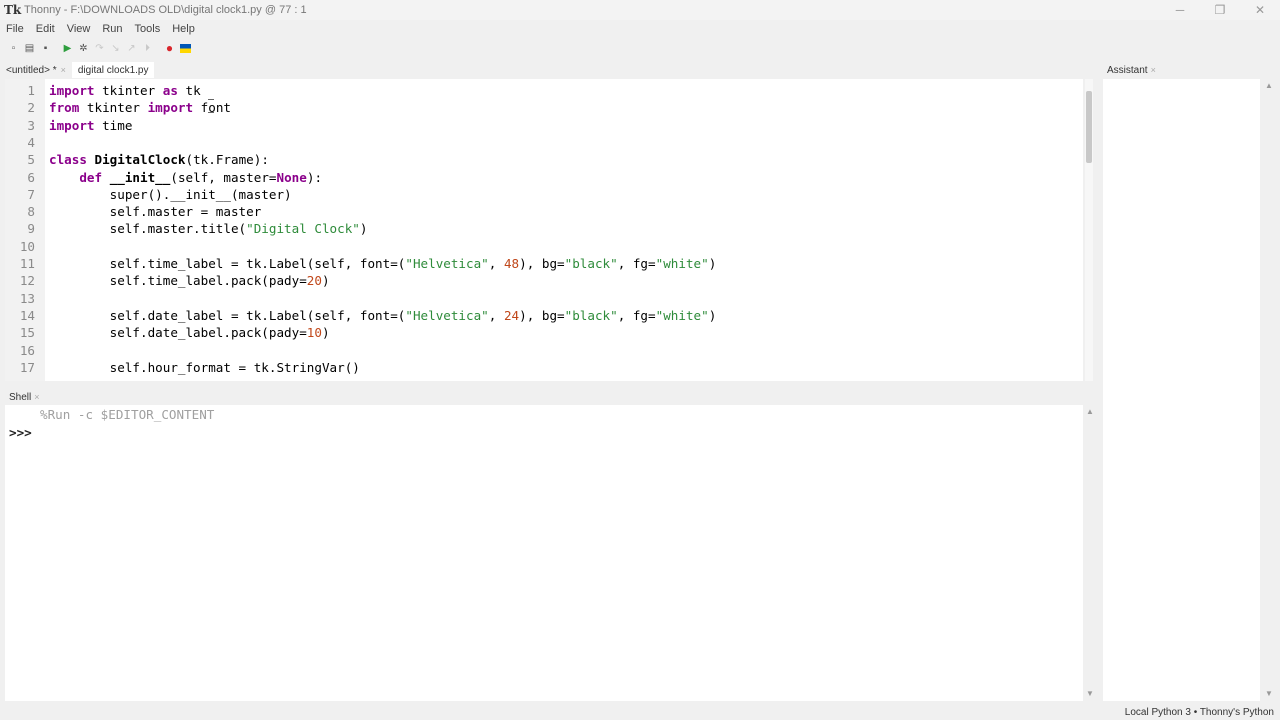 Image resolution: width=1280 pixels, height=720 pixels. What do you see at coordinates (13, 48) in the screenshot?
I see `new-file-icon: ▫` at bounding box center [13, 48].